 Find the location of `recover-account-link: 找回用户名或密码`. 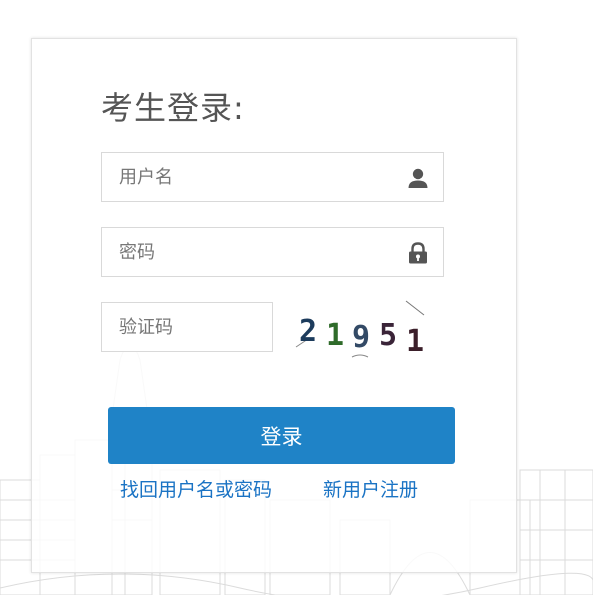

recover-account-link: 找回用户名或密码 is located at coordinates (196, 488).